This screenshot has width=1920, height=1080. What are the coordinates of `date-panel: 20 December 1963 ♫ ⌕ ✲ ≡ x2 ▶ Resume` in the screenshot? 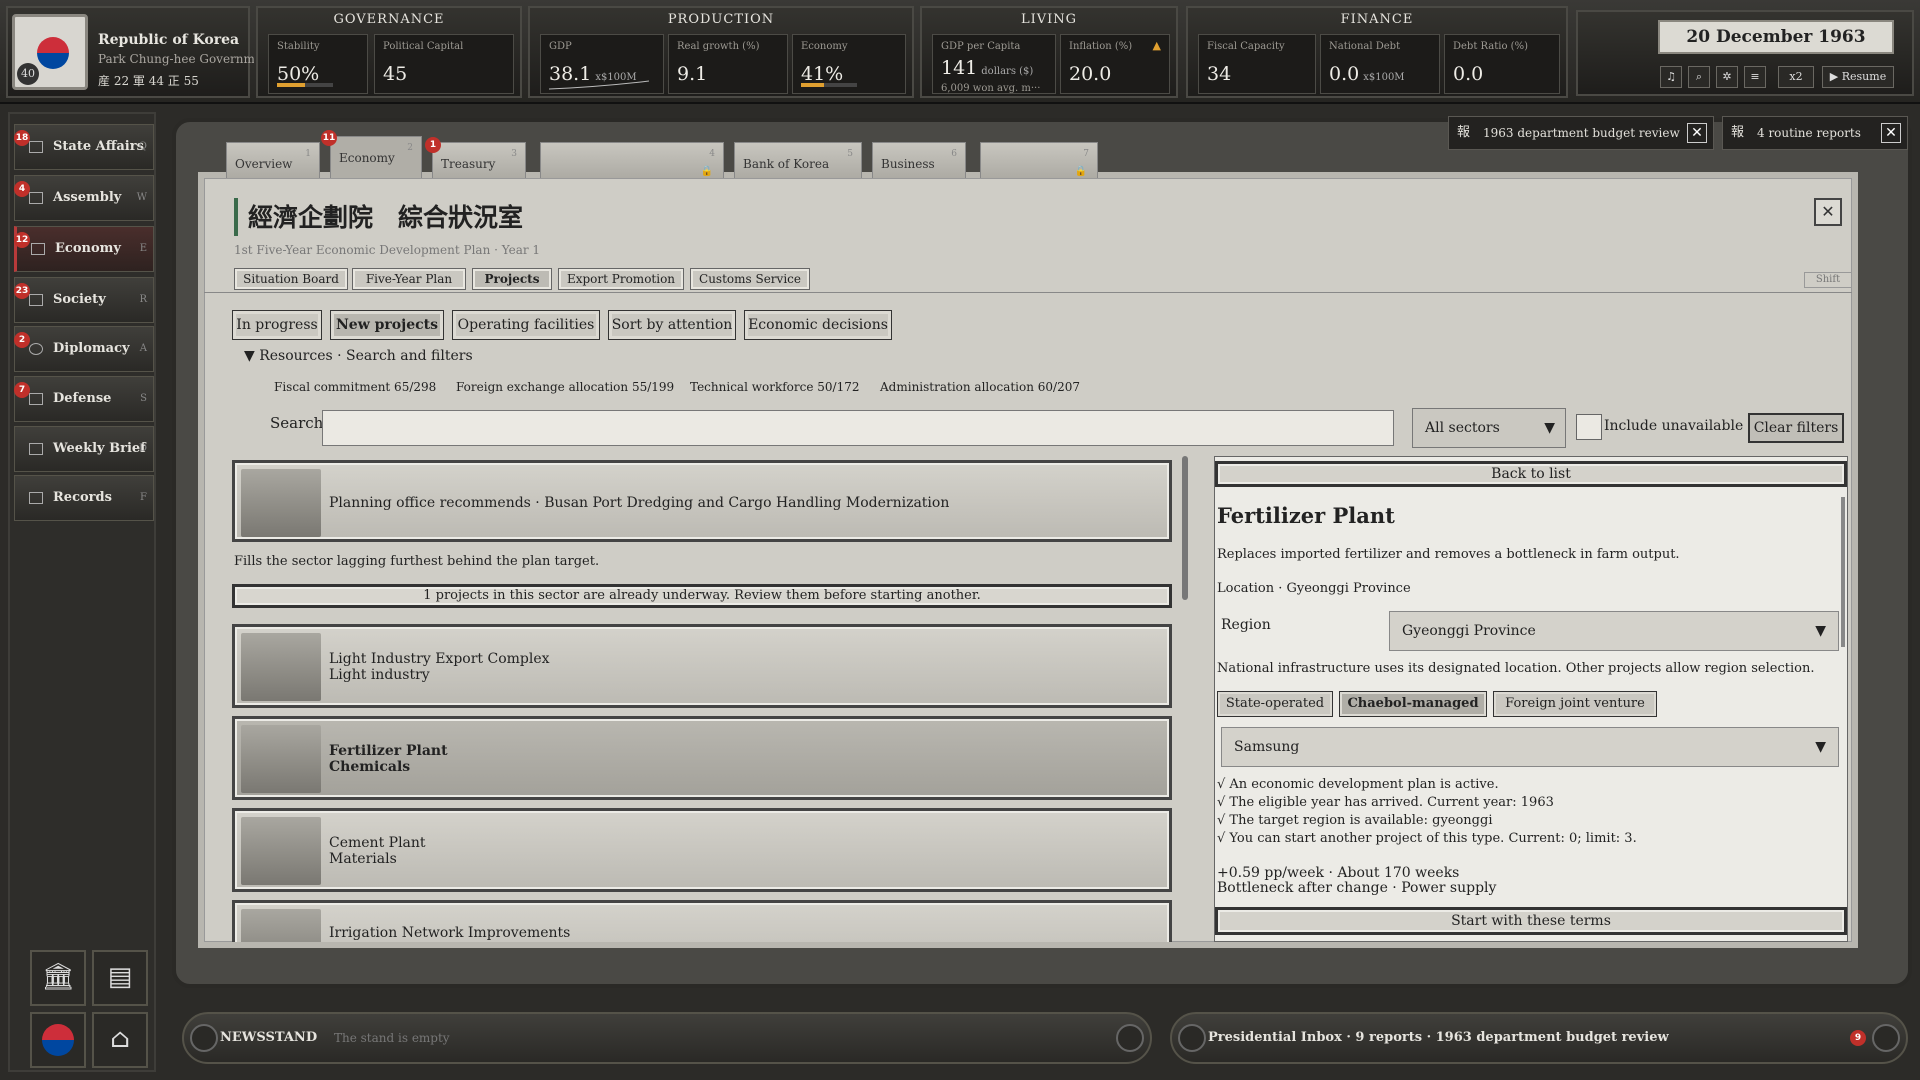 It's located at (1745, 53).